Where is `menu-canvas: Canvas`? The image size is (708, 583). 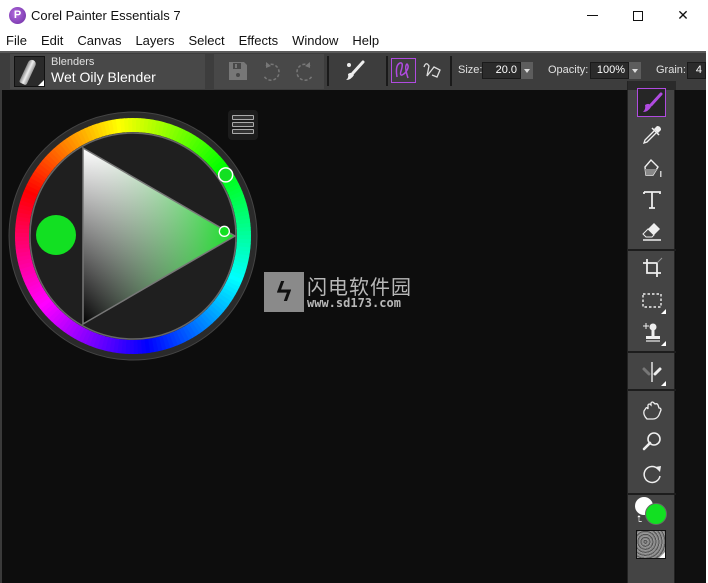
menu-canvas: Canvas is located at coordinates (99, 41).